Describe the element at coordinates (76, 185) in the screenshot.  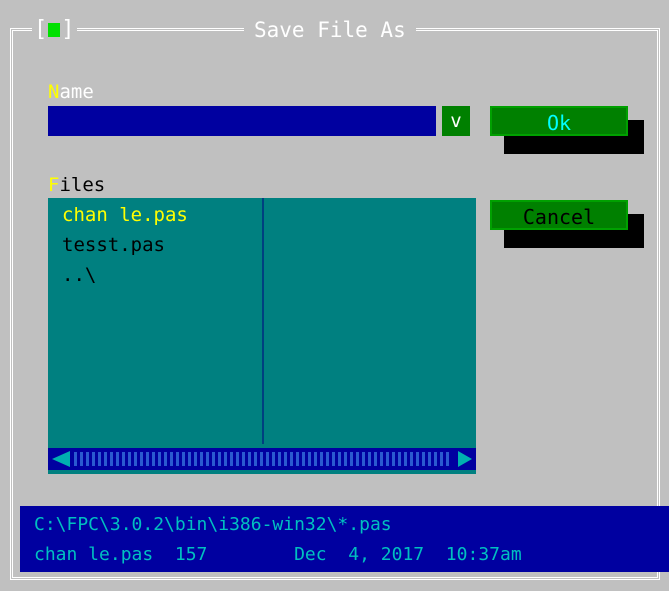
I see `files-label: Files` at that location.